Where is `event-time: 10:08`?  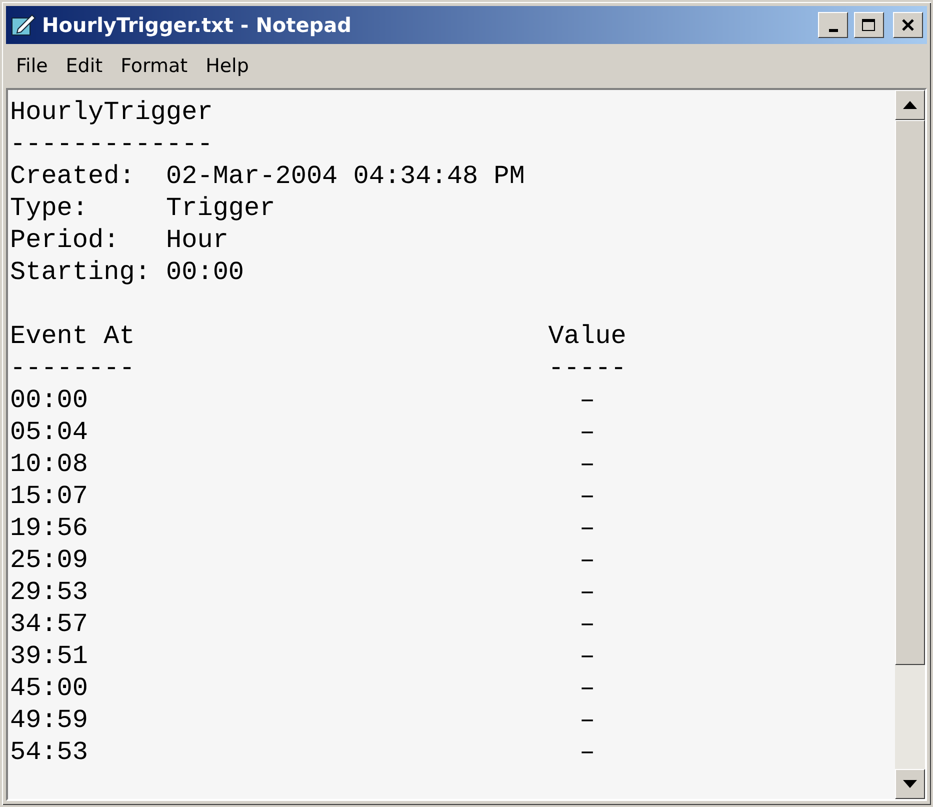
event-time: 10:08 is located at coordinates (49, 464).